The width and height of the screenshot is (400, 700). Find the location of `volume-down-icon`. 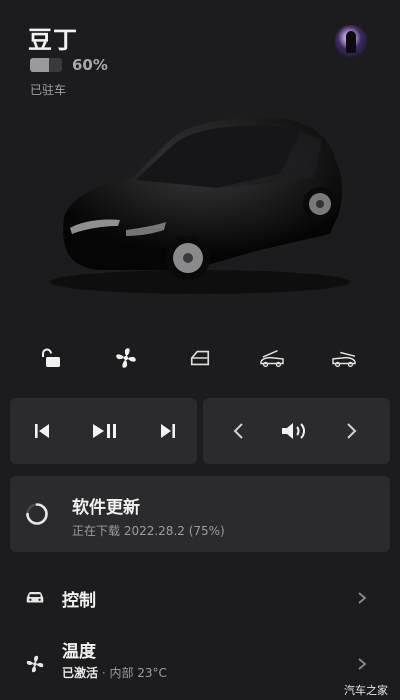

volume-down-icon is located at coordinates (238, 431).